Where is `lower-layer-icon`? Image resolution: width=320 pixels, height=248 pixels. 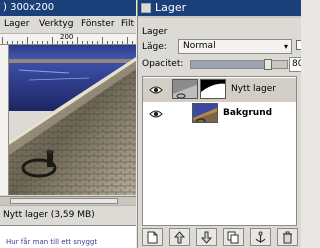
lower-layer-icon is located at coordinates (206, 237).